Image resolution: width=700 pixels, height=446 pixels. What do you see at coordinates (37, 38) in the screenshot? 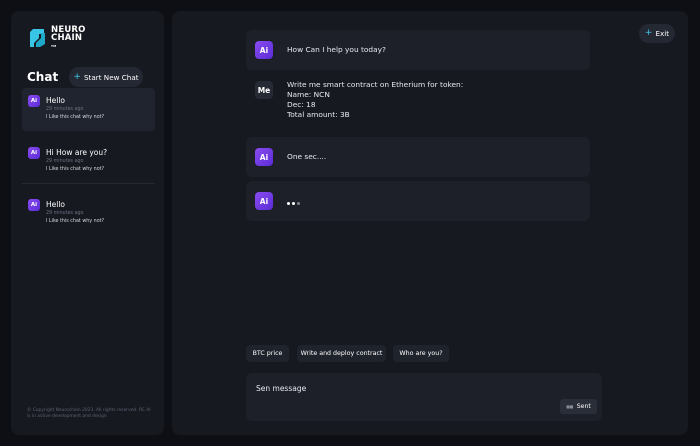
I see `neurochain-logo-icon` at bounding box center [37, 38].